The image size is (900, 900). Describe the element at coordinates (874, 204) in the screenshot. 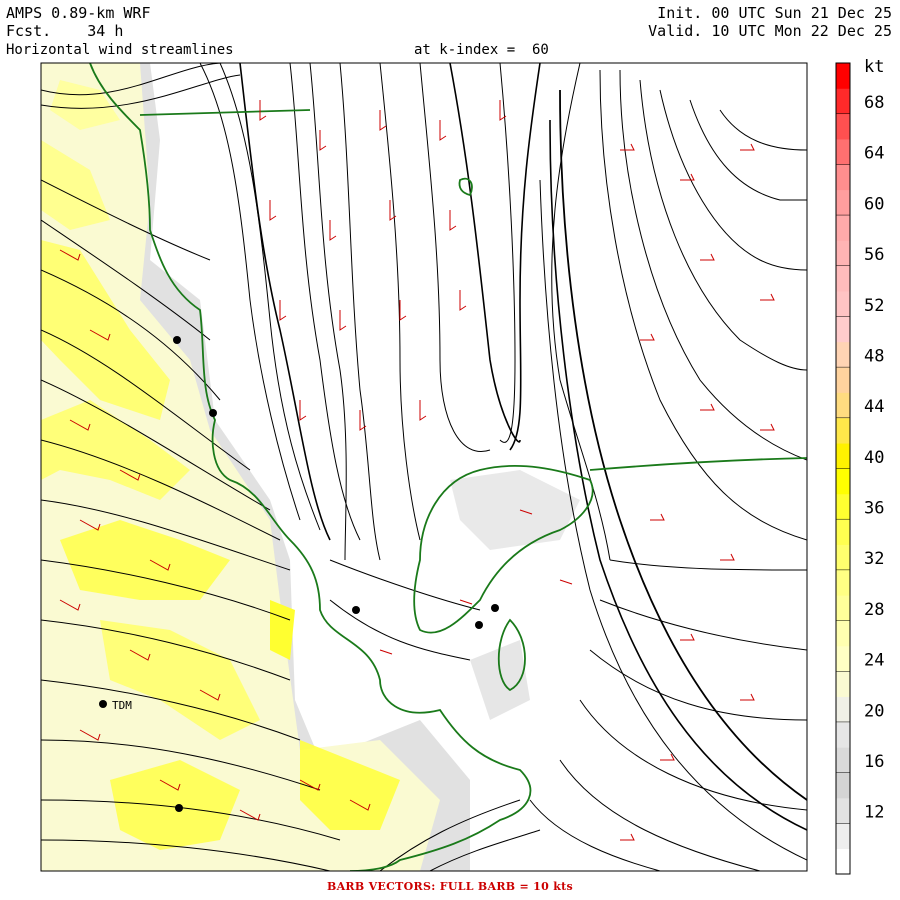

I see `colorbar-tick-label: 60` at that location.